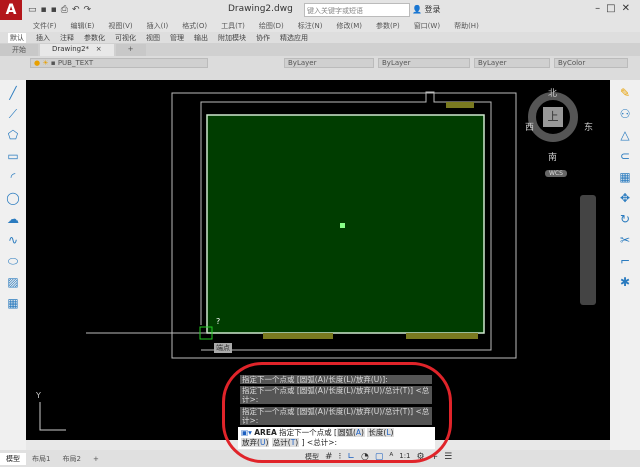  What do you see at coordinates (625, 219) in the screenshot?
I see `rotate-icon: ↻` at bounding box center [625, 219].